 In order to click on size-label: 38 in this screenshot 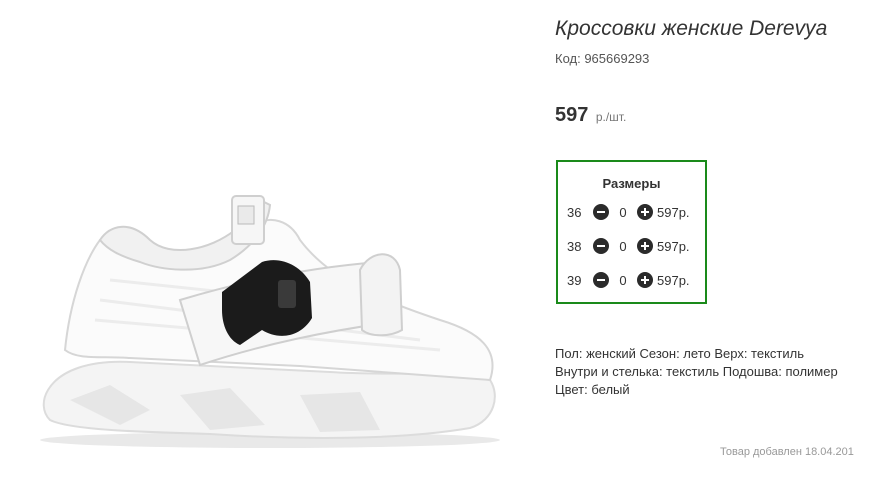, I will do `click(574, 246)`.